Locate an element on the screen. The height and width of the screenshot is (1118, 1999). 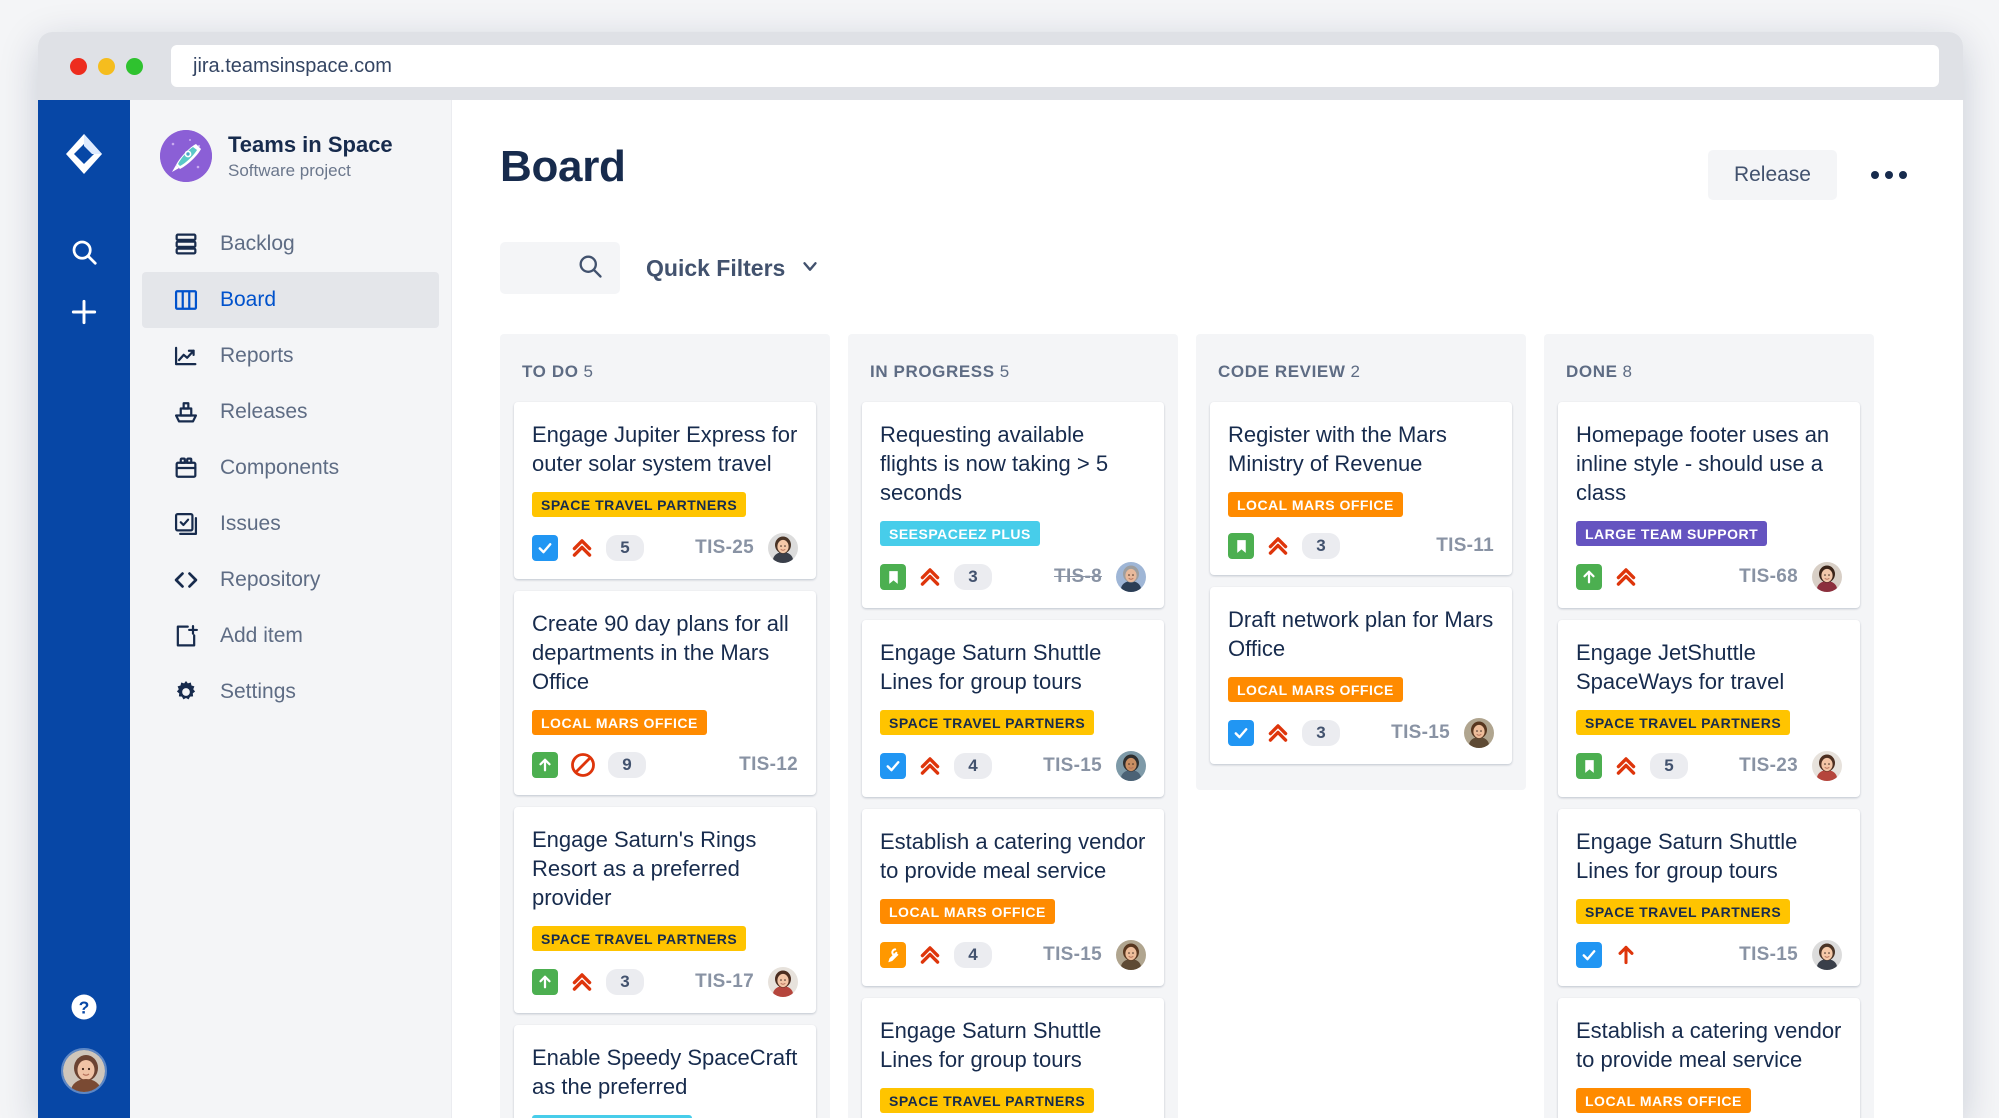
issue-title: Engage JetShuttle SpaceWays for travel is located at coordinates (1680, 667).